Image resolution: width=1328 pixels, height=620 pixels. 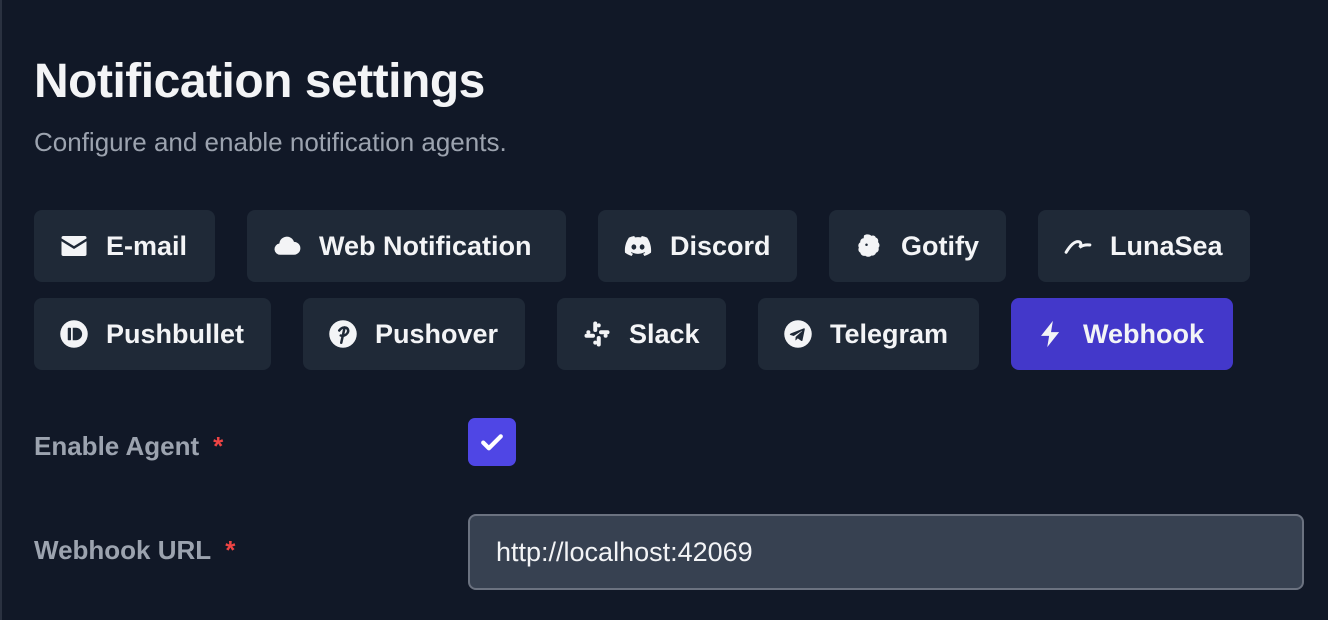 I want to click on checkmark-icon, so click(x=492, y=442).